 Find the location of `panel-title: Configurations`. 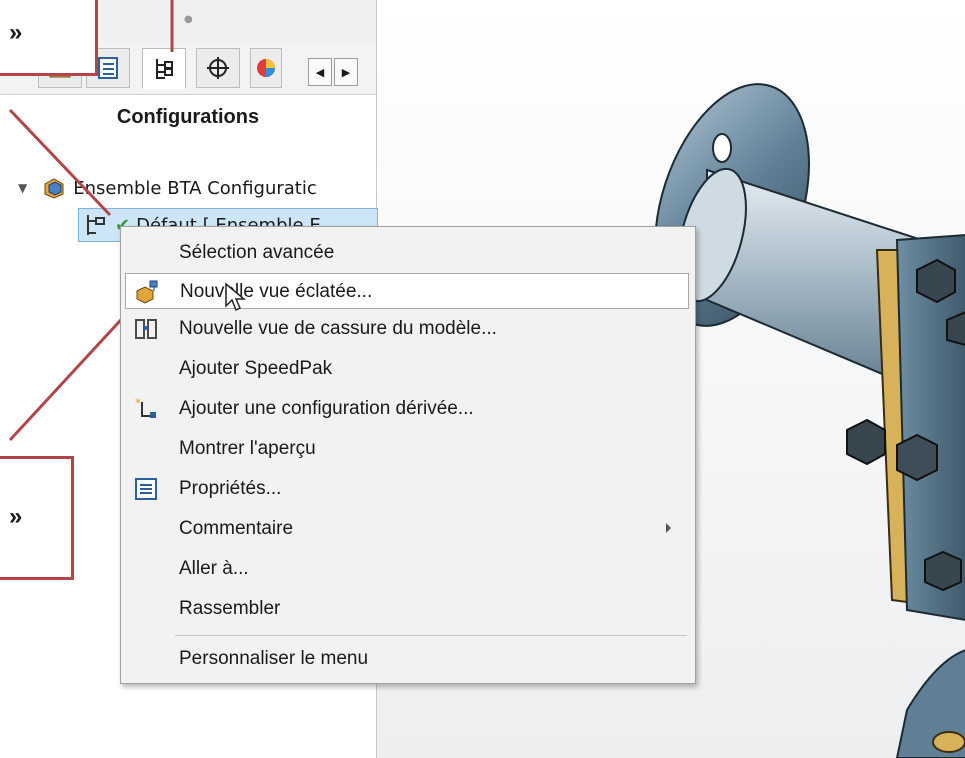

panel-title: Configurations is located at coordinates (188, 117).